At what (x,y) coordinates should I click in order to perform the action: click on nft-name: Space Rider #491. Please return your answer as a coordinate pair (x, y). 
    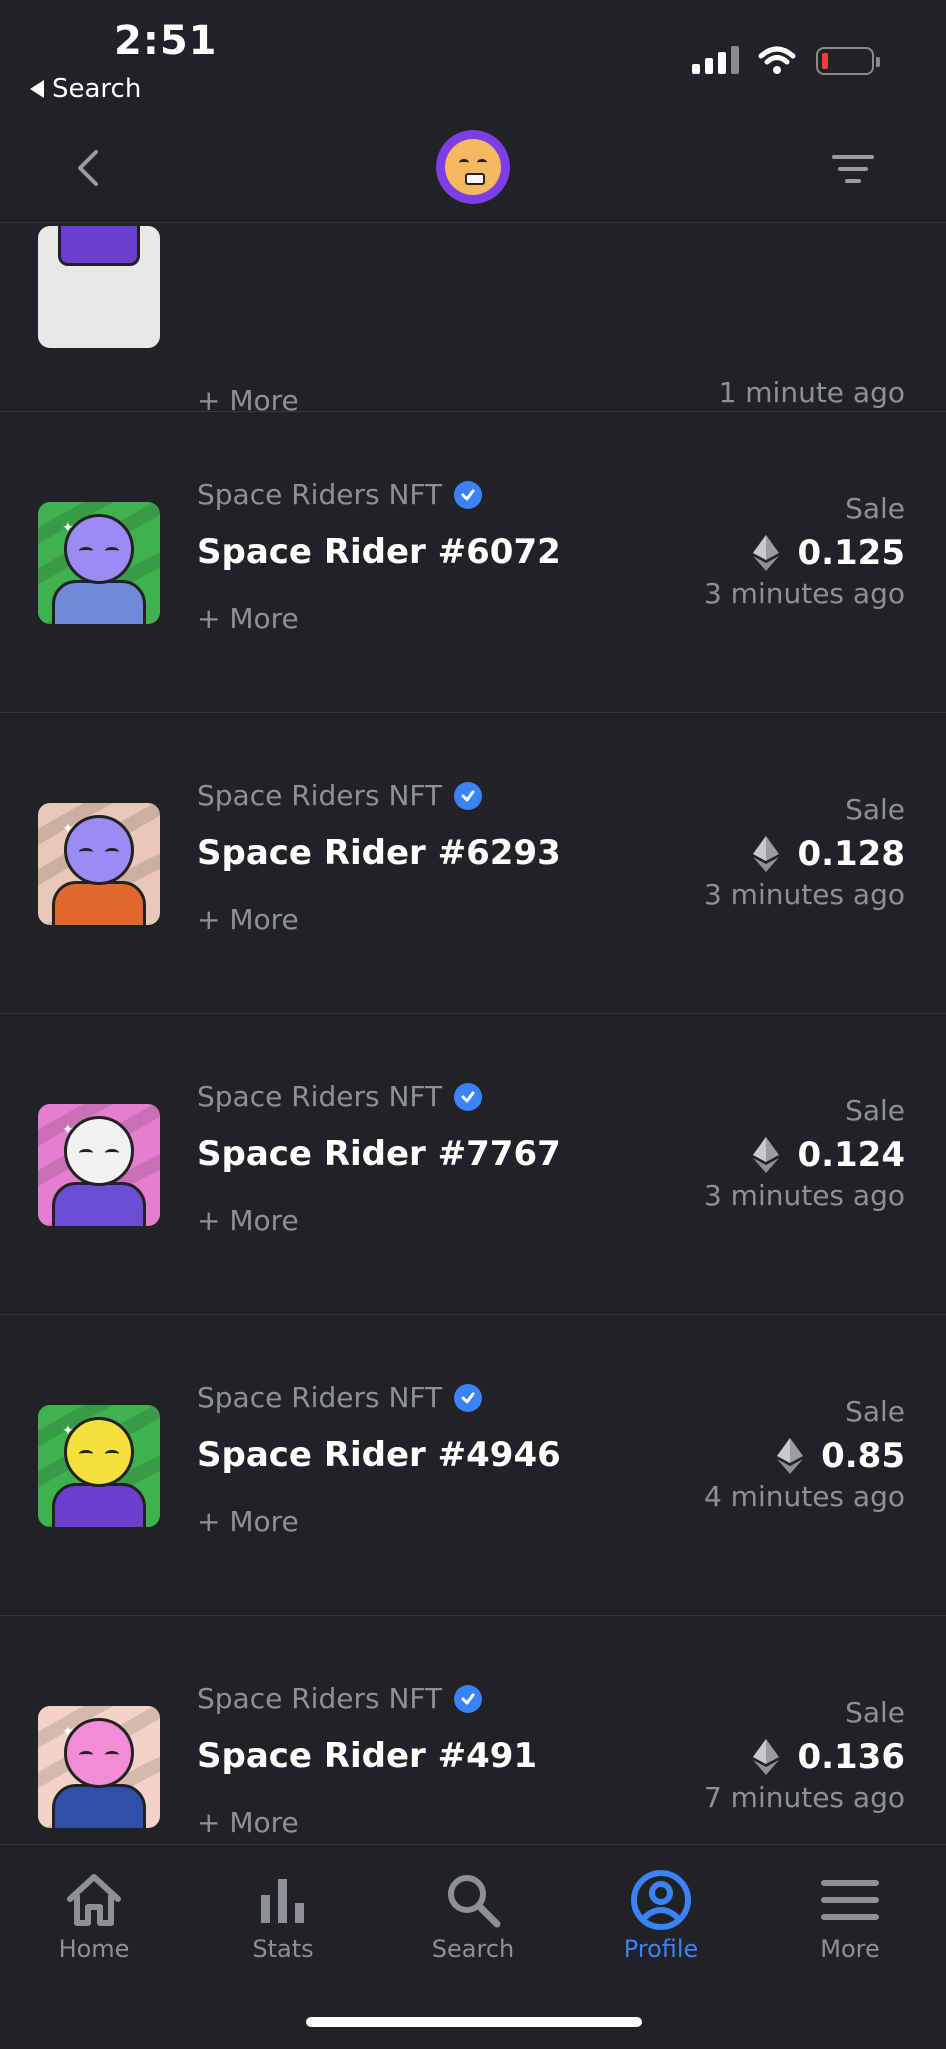
    Looking at the image, I should click on (367, 1756).